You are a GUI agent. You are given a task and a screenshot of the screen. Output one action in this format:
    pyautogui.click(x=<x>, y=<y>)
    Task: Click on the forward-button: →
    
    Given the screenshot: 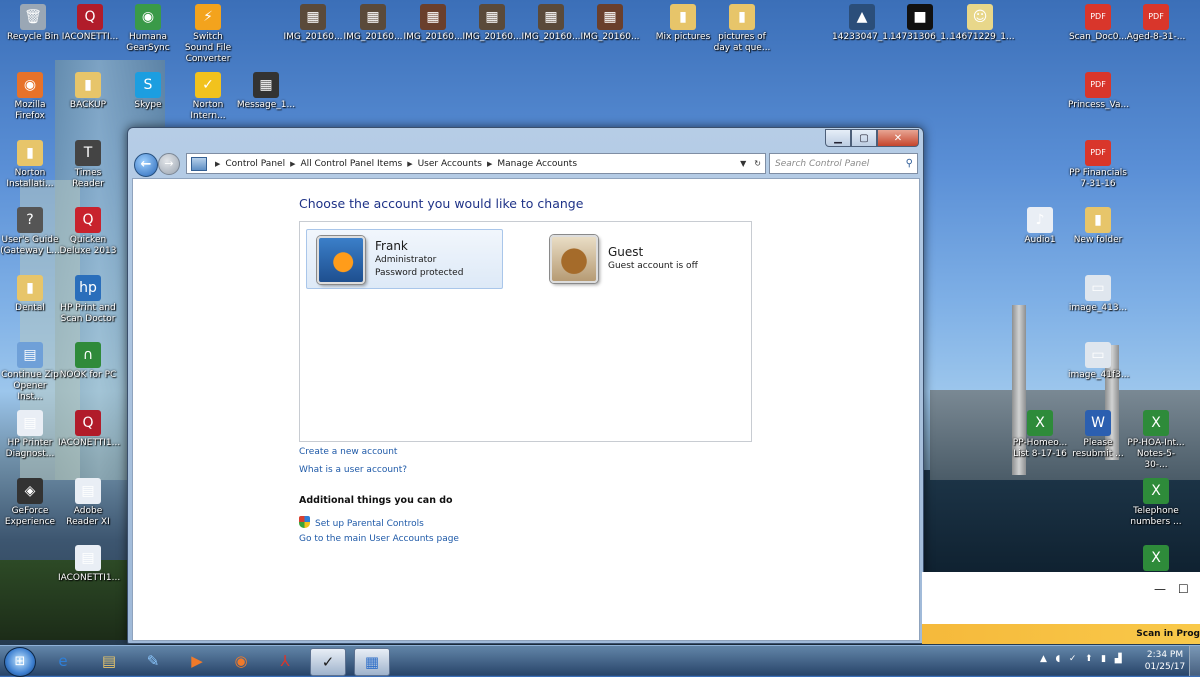 What is the action you would take?
    pyautogui.click(x=169, y=164)
    